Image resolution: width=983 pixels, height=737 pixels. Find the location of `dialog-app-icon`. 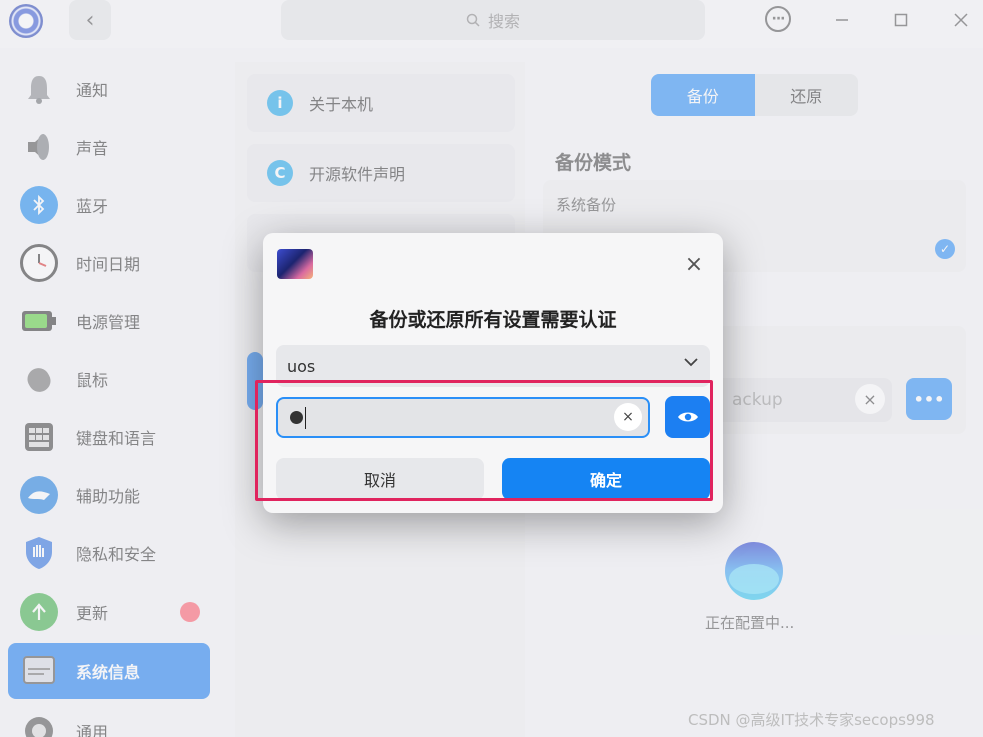

dialog-app-icon is located at coordinates (295, 264).